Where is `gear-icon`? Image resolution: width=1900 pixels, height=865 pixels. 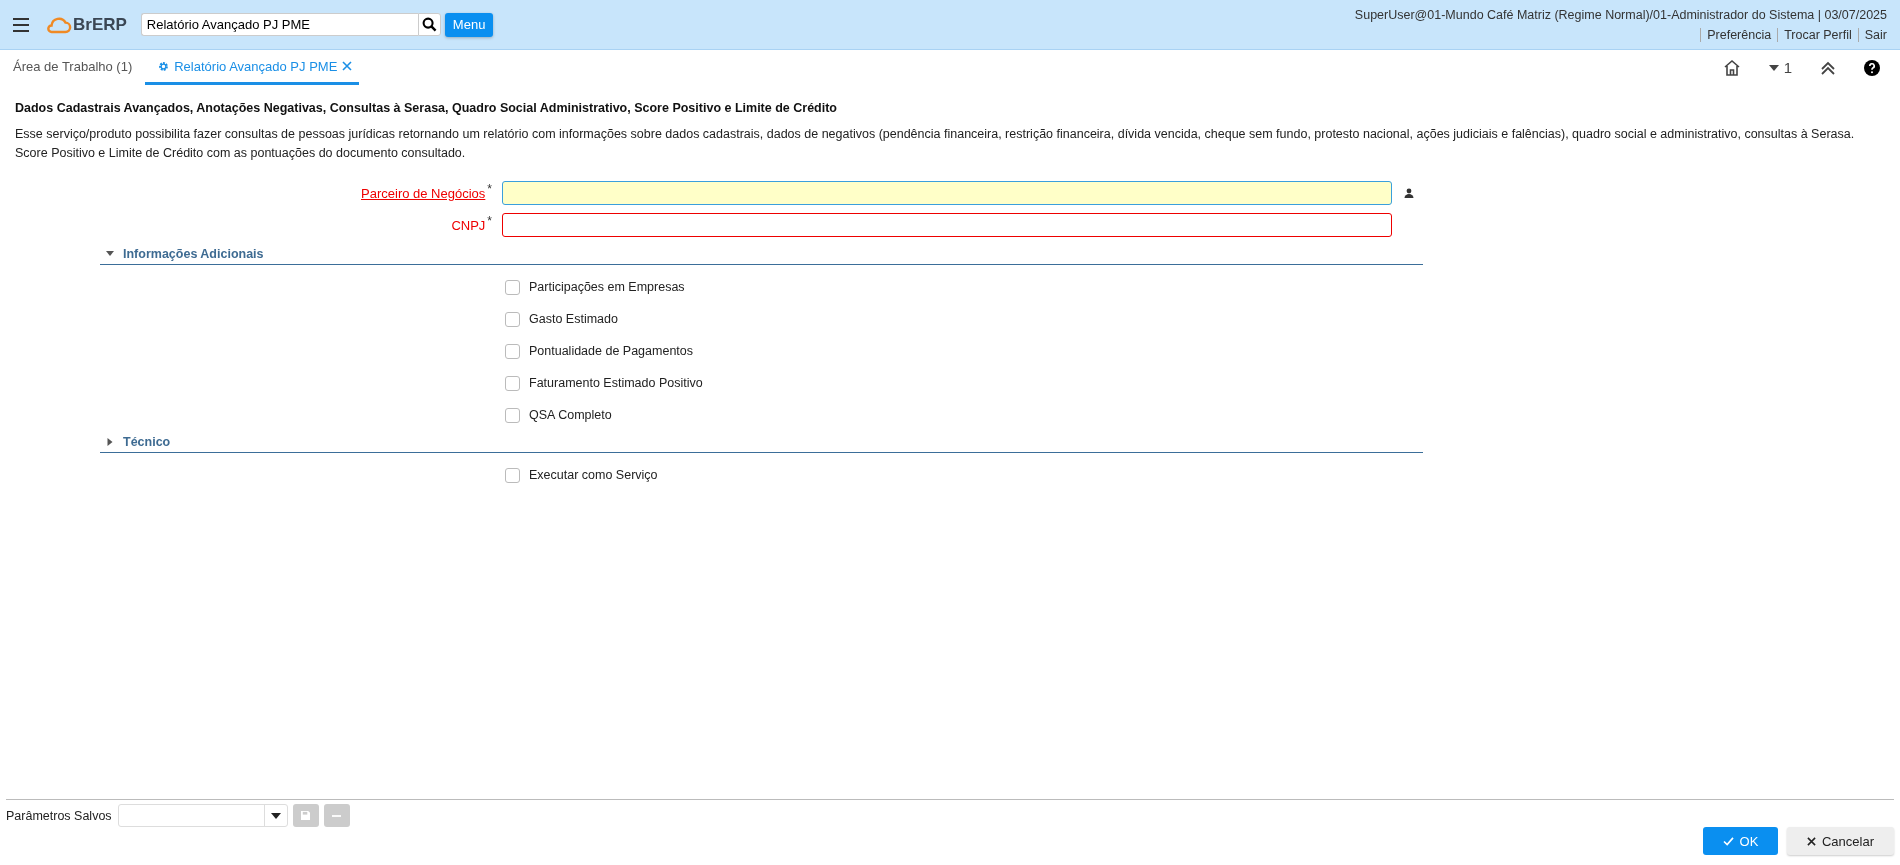 gear-icon is located at coordinates (164, 66).